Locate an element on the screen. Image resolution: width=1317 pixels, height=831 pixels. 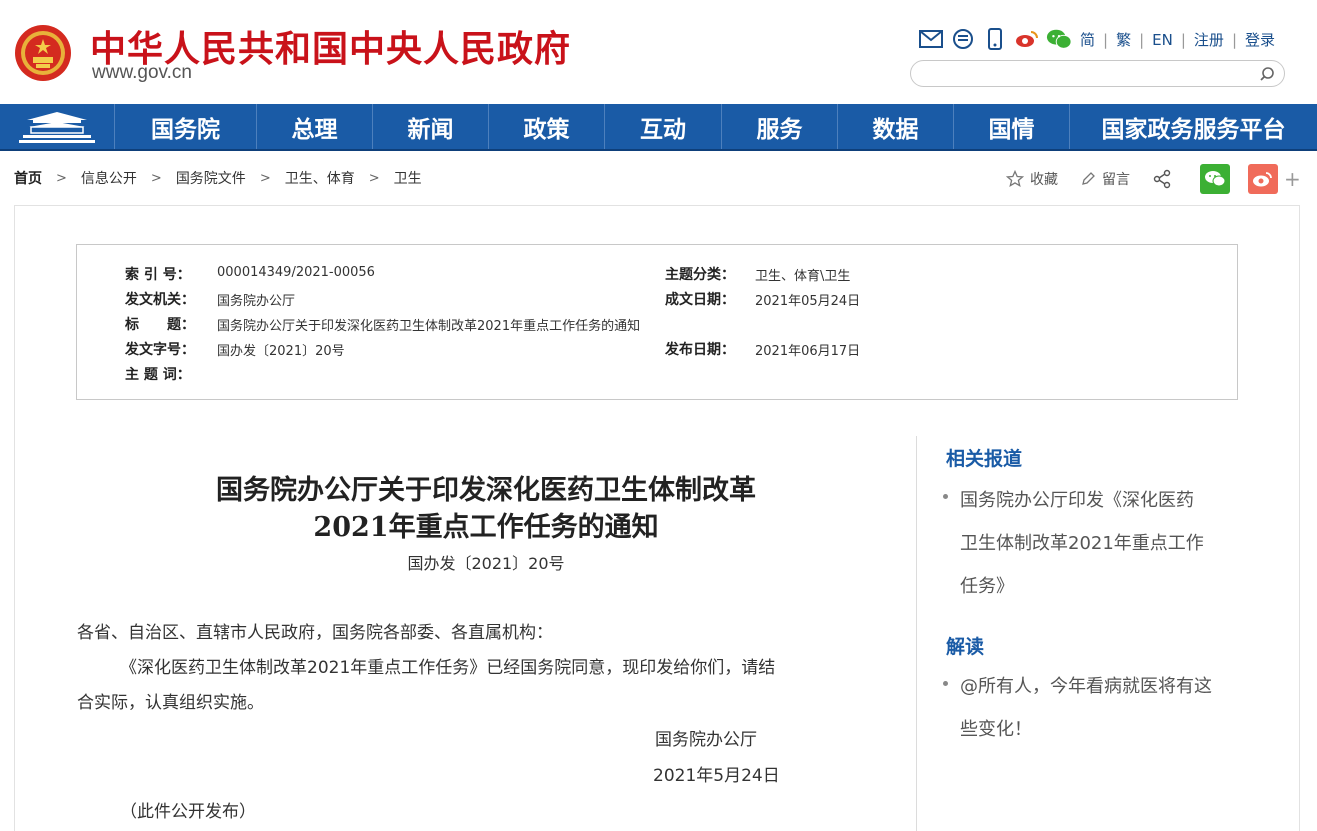
login-link: 登录 is located at coordinates (1260, 39).